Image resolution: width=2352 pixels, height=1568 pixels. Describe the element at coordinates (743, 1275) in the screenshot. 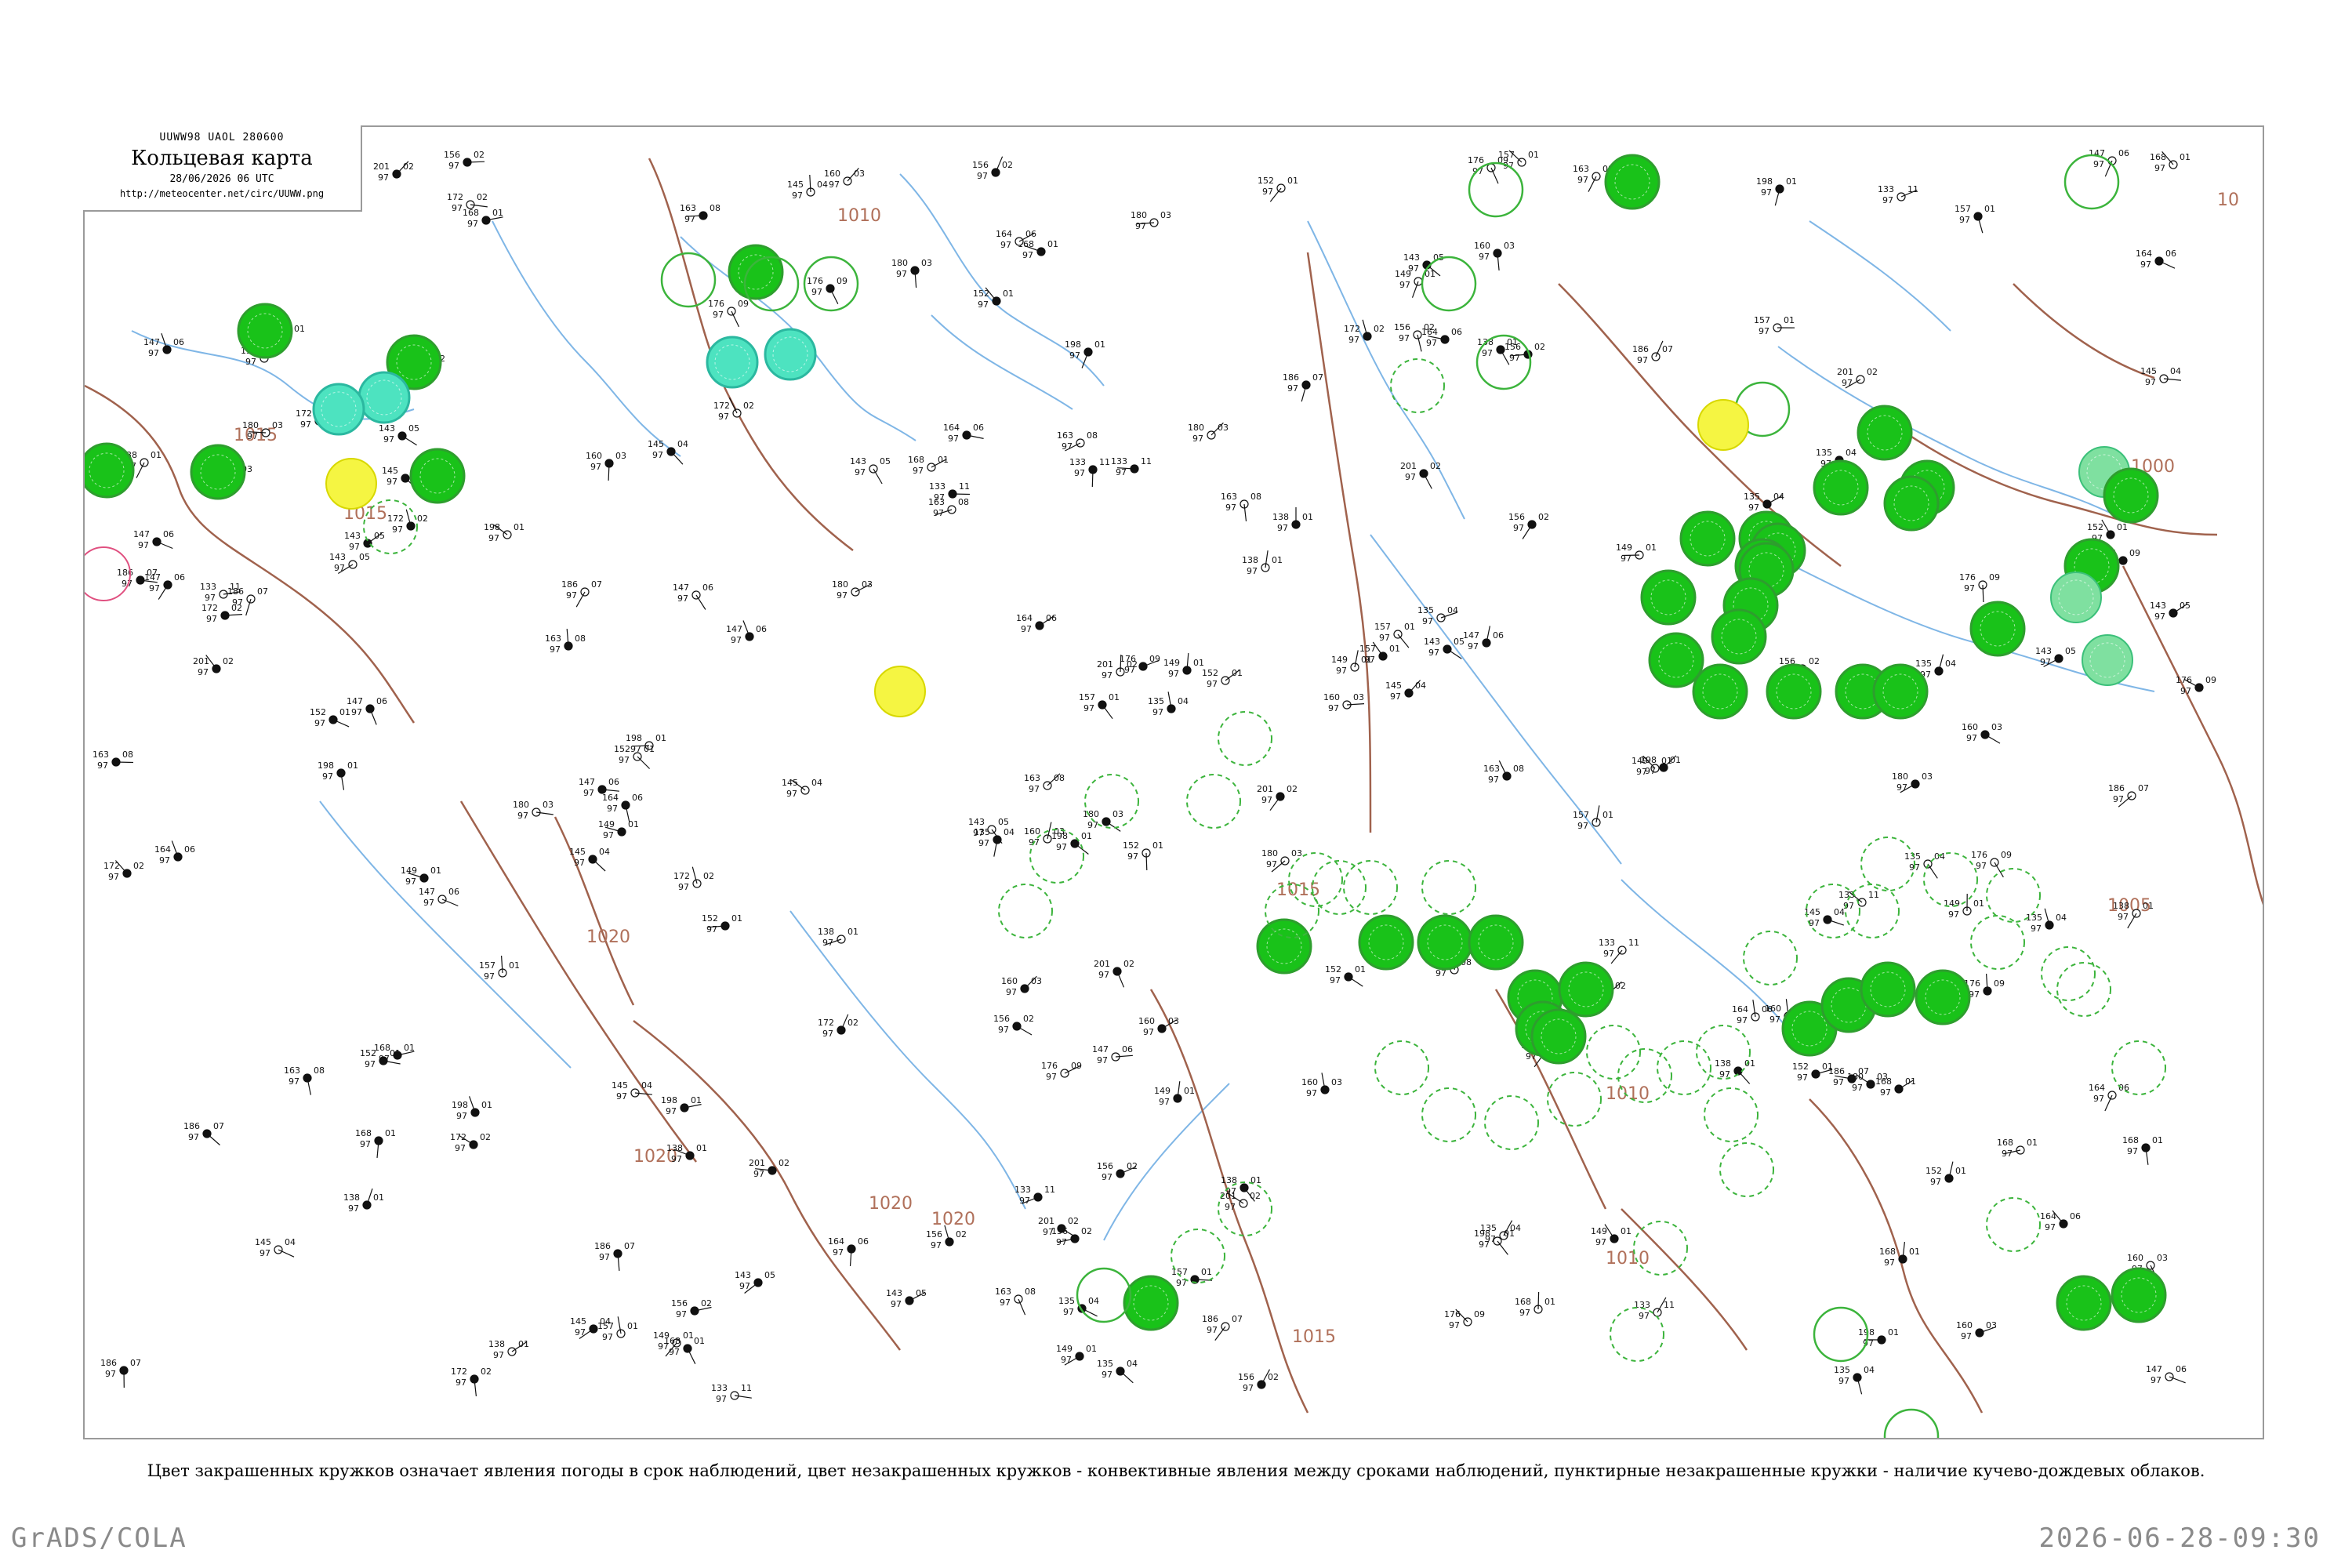

I see `station-temperature: 143` at that location.